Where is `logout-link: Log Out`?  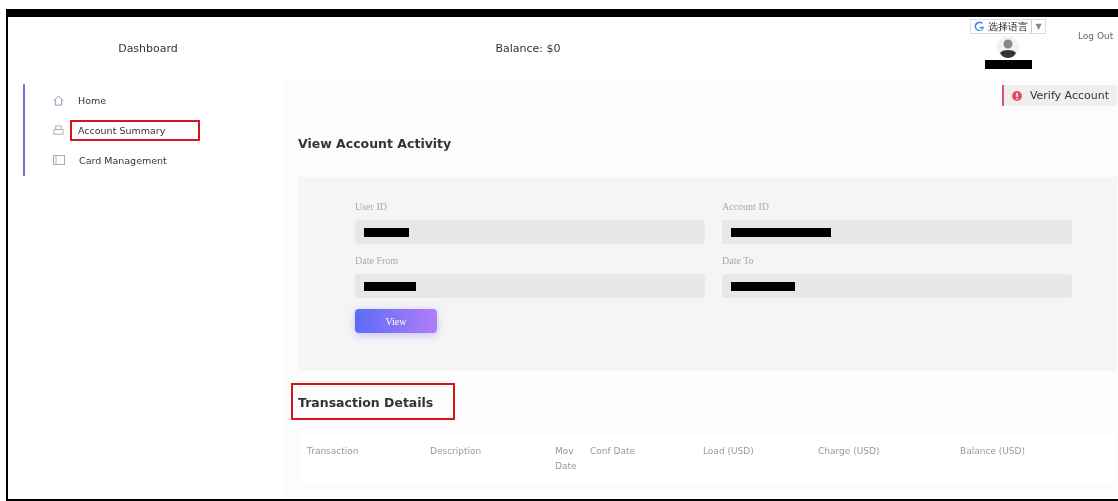
logout-link: Log Out is located at coordinates (1096, 36).